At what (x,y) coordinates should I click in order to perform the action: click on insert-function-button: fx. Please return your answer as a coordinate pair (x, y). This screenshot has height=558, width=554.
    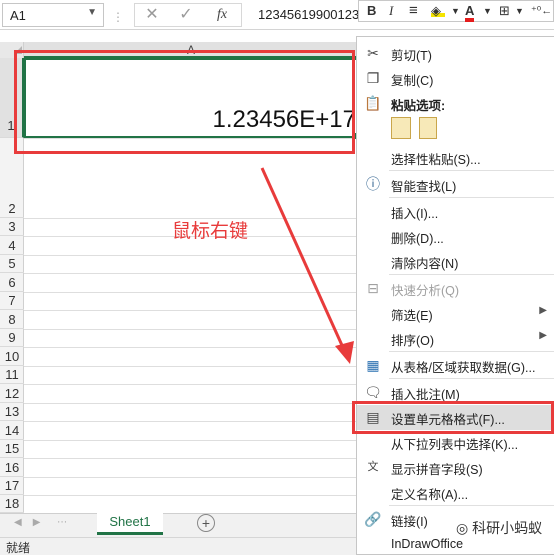
    Looking at the image, I should click on (222, 15).